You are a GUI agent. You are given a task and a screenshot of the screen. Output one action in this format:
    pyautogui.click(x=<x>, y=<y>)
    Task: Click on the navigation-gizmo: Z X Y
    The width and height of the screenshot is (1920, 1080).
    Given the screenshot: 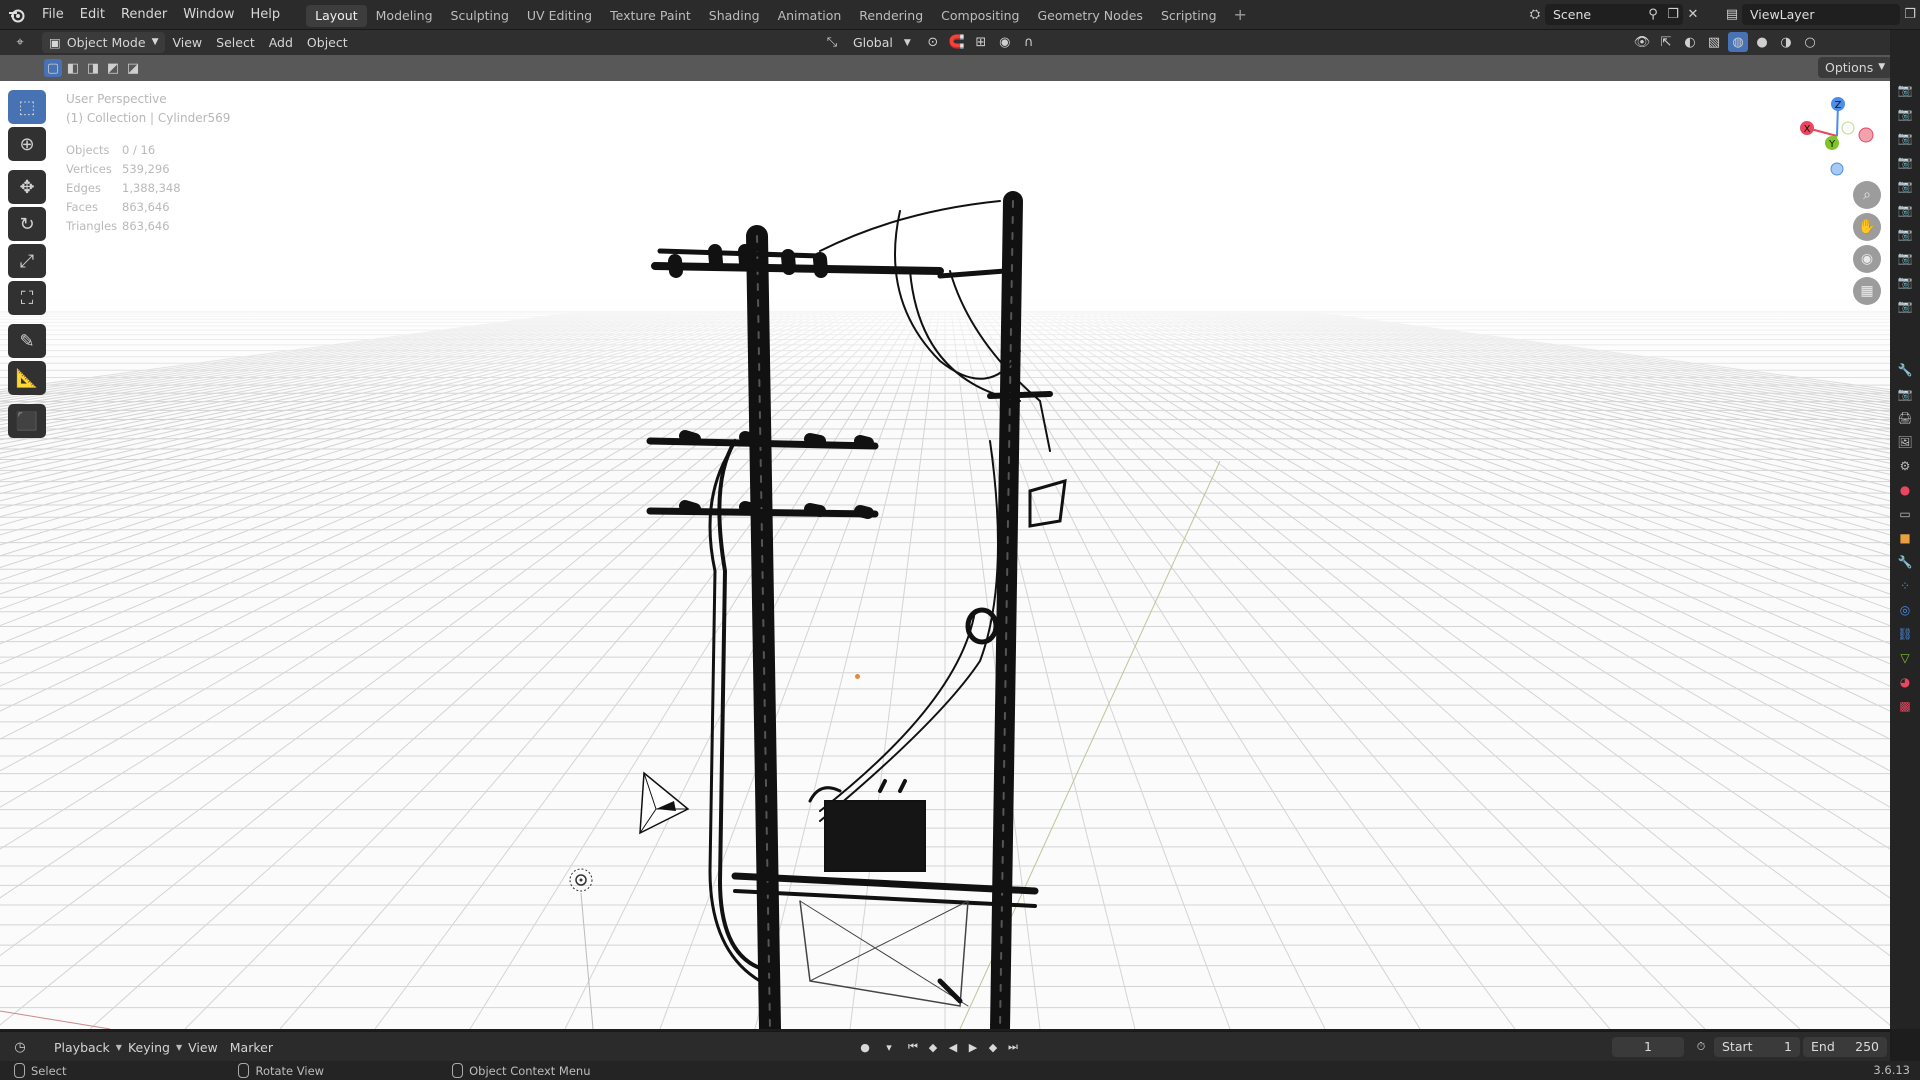 What is the action you would take?
    pyautogui.click(x=1835, y=131)
    